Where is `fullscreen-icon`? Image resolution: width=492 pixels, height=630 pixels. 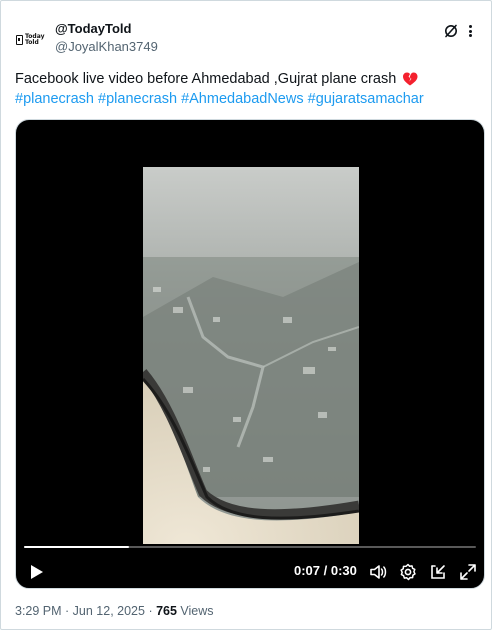 fullscreen-icon is located at coordinates (468, 572).